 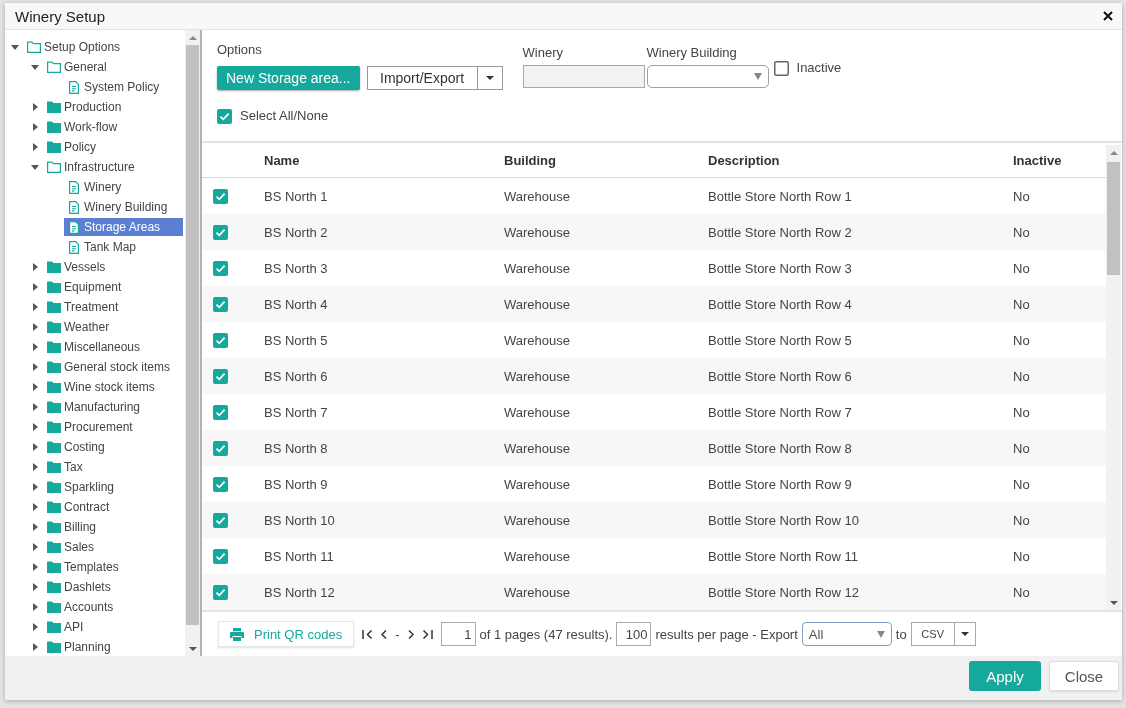 I want to click on next-page-icon, so click(x=410, y=634).